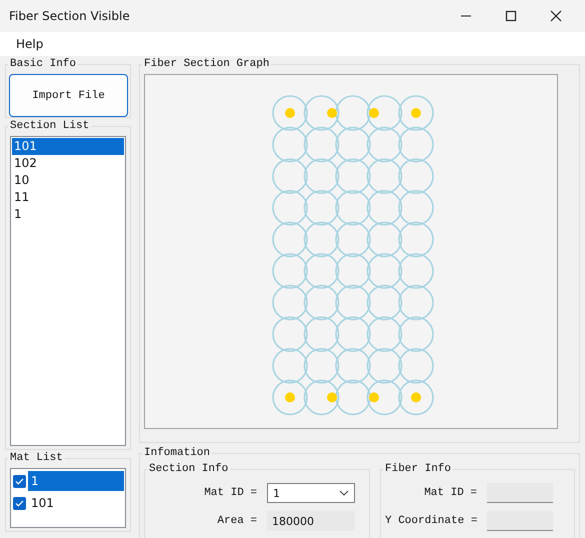 The height and width of the screenshot is (538, 585). Describe the element at coordinates (344, 493) in the screenshot. I see `caret-icon` at that location.